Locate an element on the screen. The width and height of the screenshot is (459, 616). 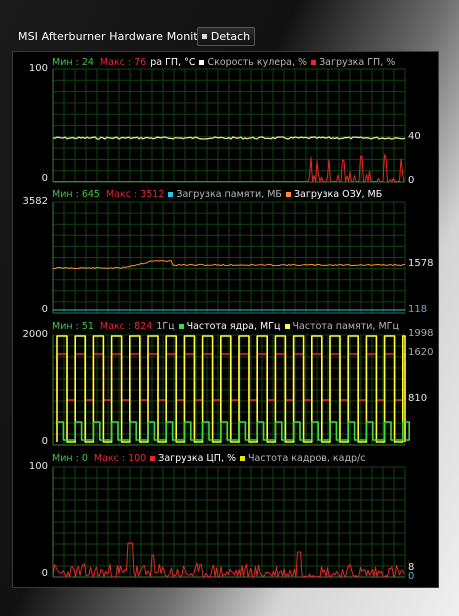
current-value-label: 40 is located at coordinates (414, 136).